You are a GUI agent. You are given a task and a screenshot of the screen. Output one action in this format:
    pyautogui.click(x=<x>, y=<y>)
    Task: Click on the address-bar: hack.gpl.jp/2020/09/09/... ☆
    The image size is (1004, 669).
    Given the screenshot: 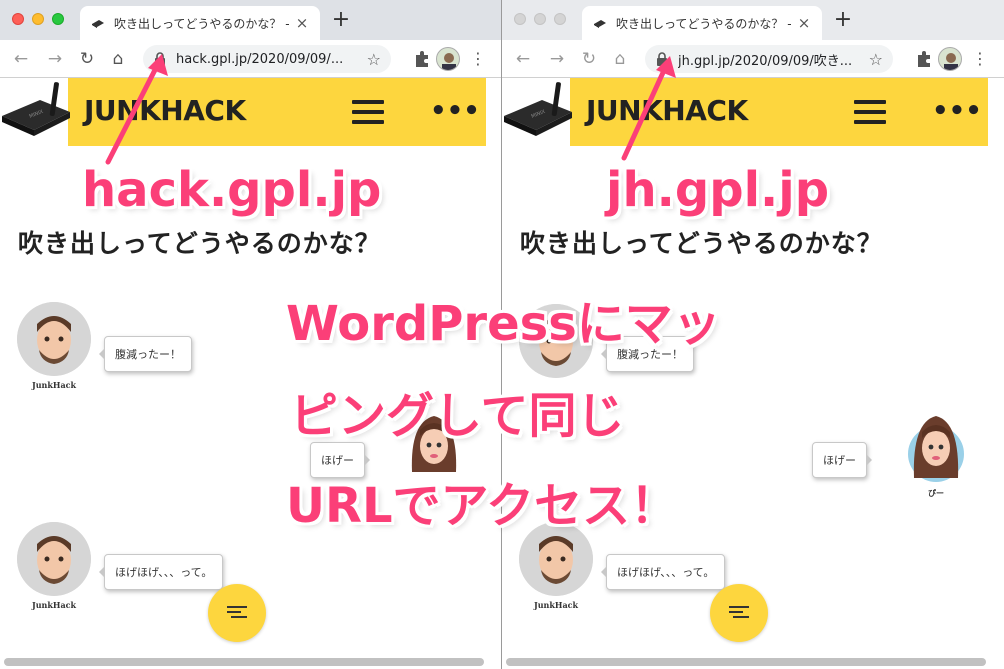 What is the action you would take?
    pyautogui.click(x=267, y=59)
    